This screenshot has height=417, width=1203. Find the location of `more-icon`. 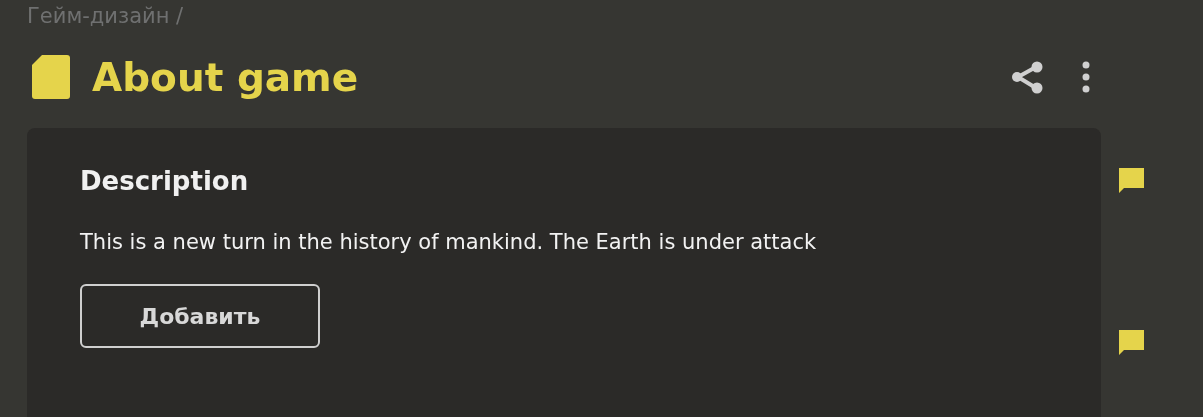

more-icon is located at coordinates (1086, 77).